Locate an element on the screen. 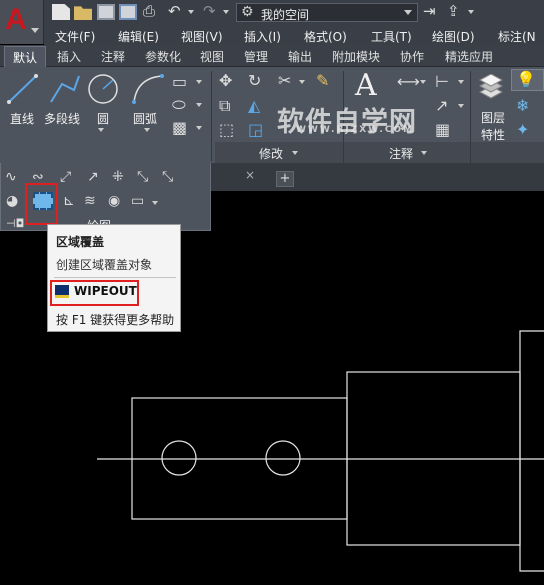  spline-cv-icon: ∾ is located at coordinates (38, 177).